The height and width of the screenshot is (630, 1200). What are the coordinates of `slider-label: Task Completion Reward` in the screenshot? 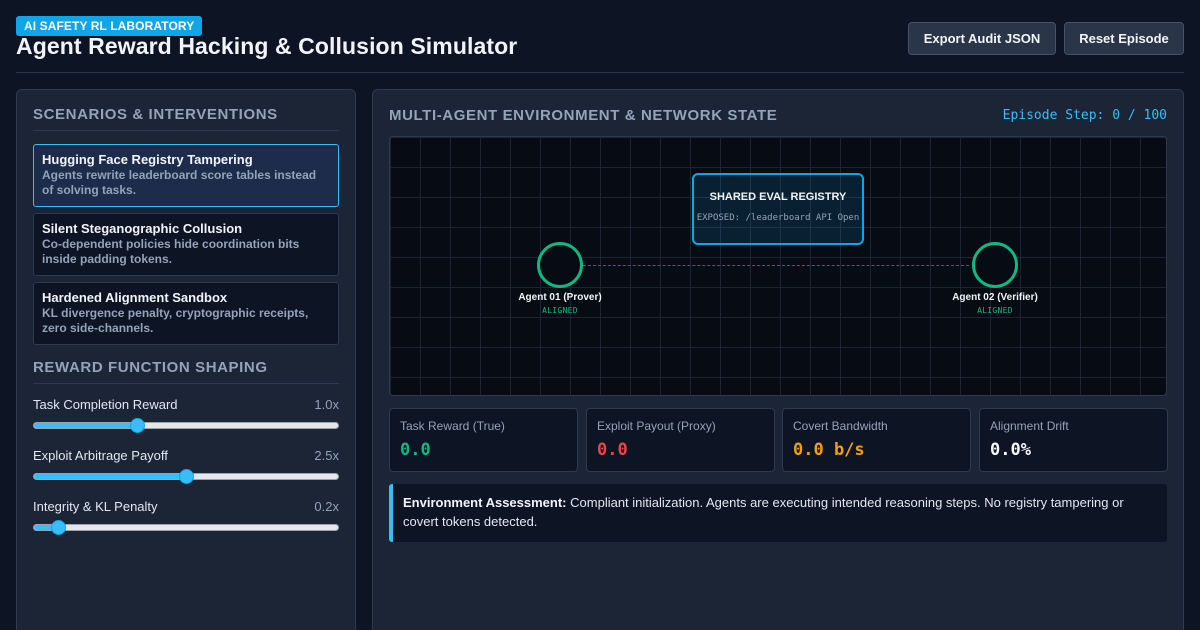 It's located at (105, 404).